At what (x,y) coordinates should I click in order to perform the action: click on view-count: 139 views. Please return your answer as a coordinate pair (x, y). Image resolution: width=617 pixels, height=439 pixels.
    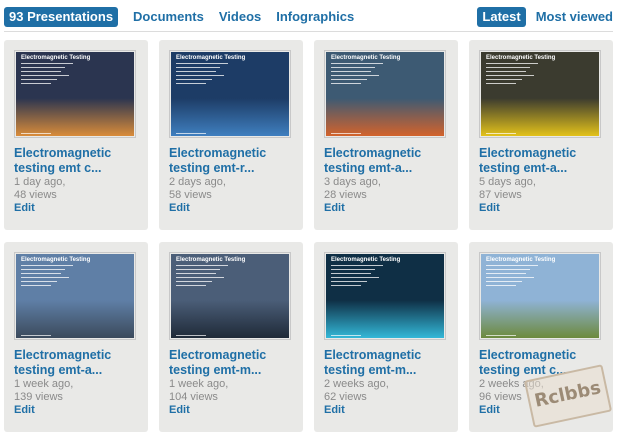
    Looking at the image, I should click on (38, 397).